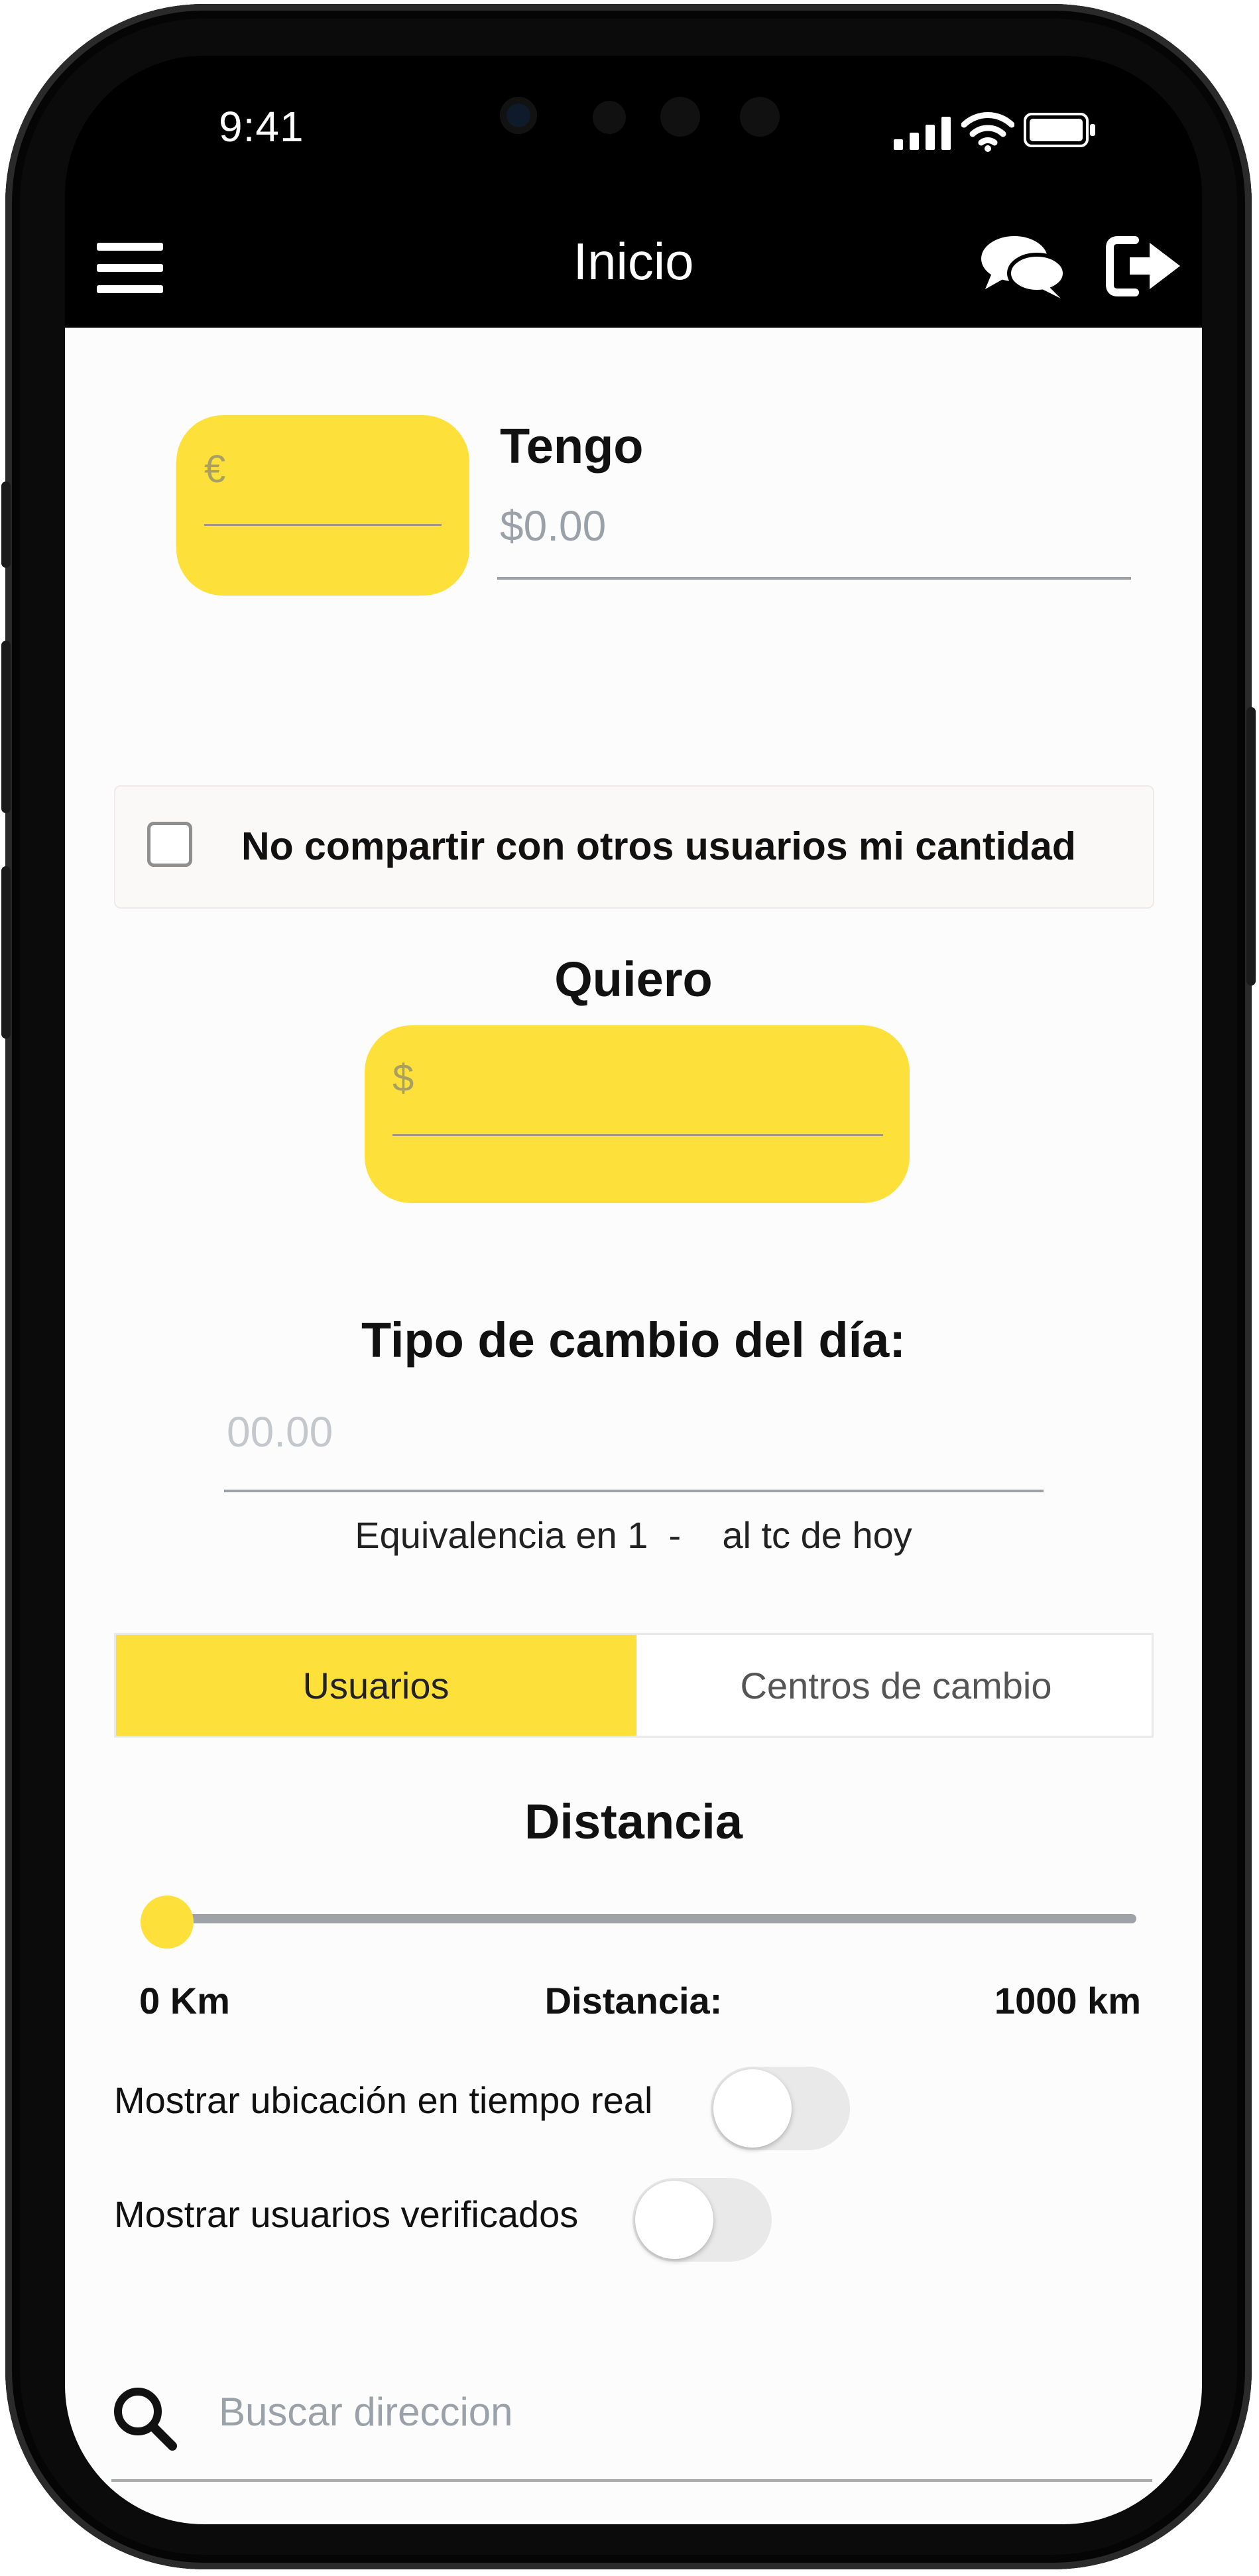 Image resolution: width=1259 pixels, height=2576 pixels. Describe the element at coordinates (170, 845) in the screenshot. I see `privacy-checkbox` at that location.